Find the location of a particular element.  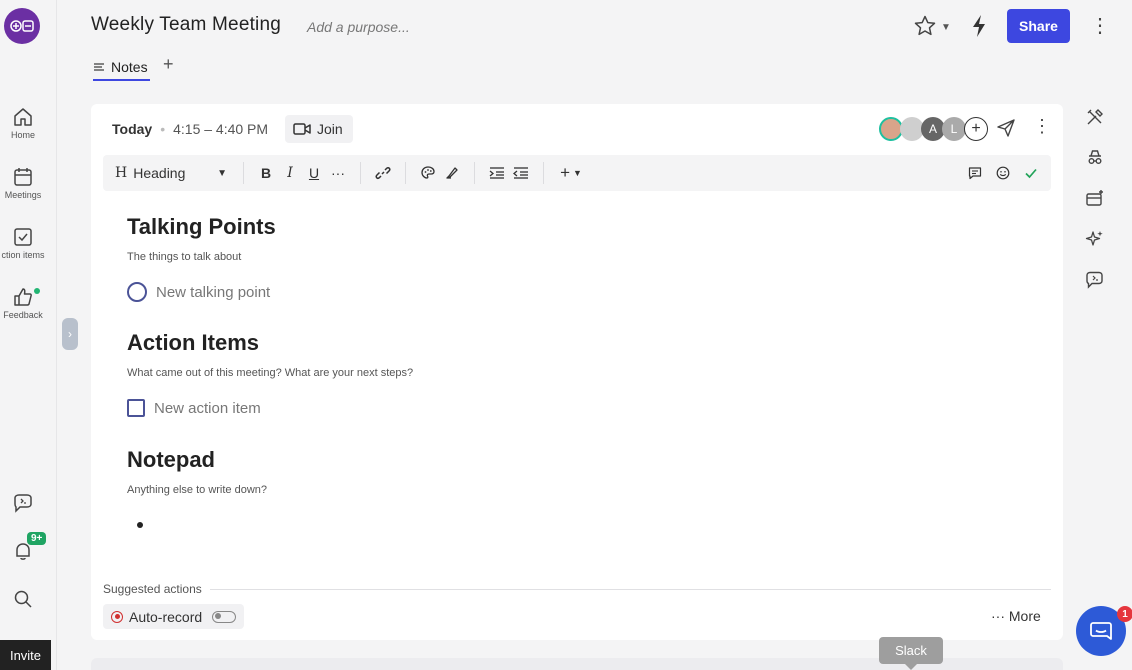

avatar-initial: A is located at coordinates (932, 129).